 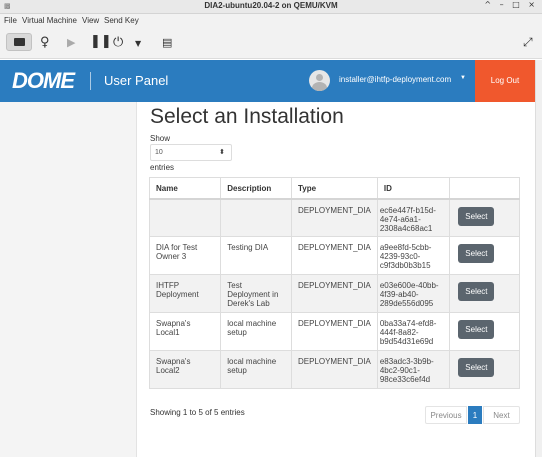 I want to click on column-header-description: Description, so click(x=256, y=188).